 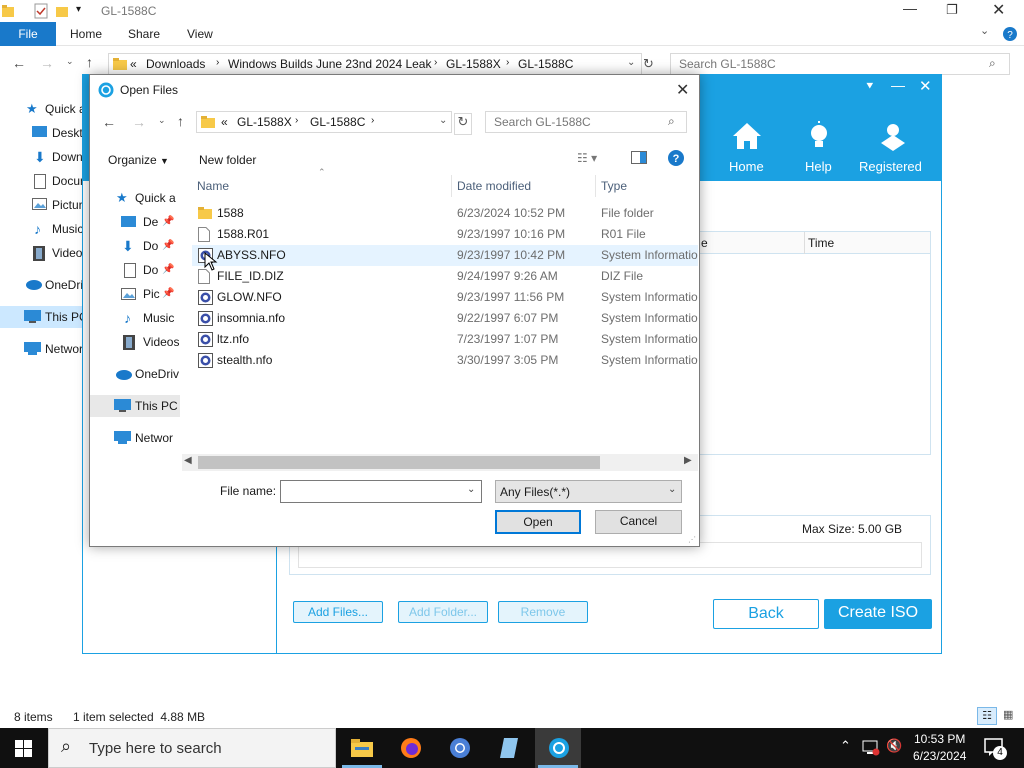 What do you see at coordinates (32, 316) in the screenshot?
I see `computer-icon` at bounding box center [32, 316].